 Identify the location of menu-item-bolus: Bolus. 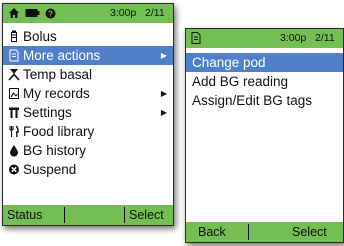
(88, 36).